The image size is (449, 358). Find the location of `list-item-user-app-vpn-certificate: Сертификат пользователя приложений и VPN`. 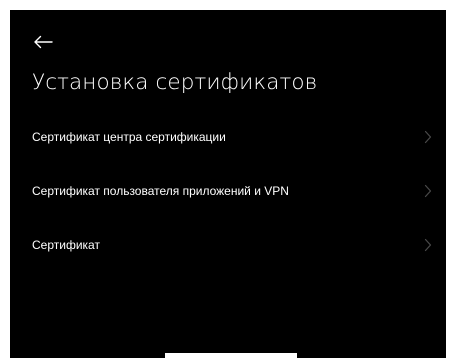

list-item-user-app-vpn-certificate: Сертификат пользователя приложений и VPN is located at coordinates (228, 191).